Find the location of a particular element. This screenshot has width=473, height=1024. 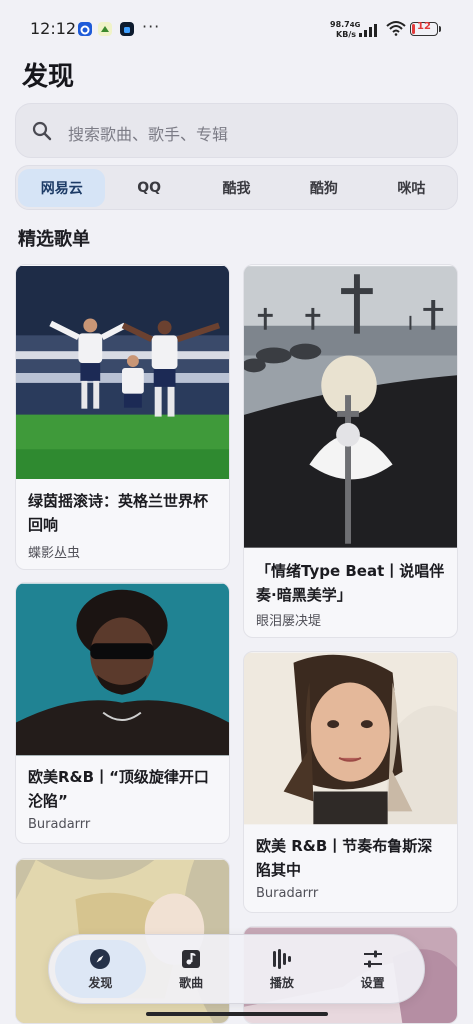

search-placeholder: 搜索歌曲、歌手、专辑 is located at coordinates (148, 134).